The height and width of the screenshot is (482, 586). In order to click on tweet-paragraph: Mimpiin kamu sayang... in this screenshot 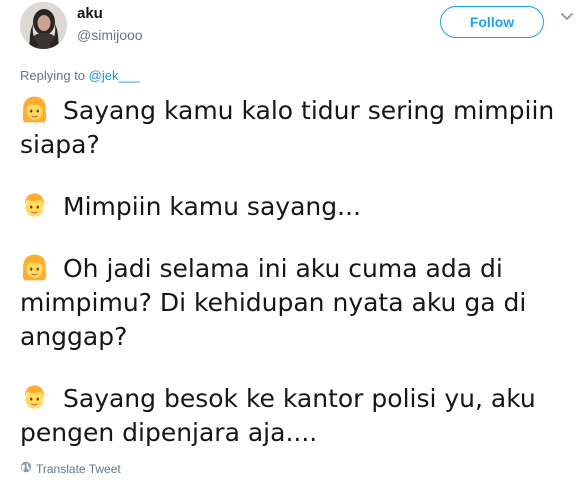, I will do `click(300, 207)`.